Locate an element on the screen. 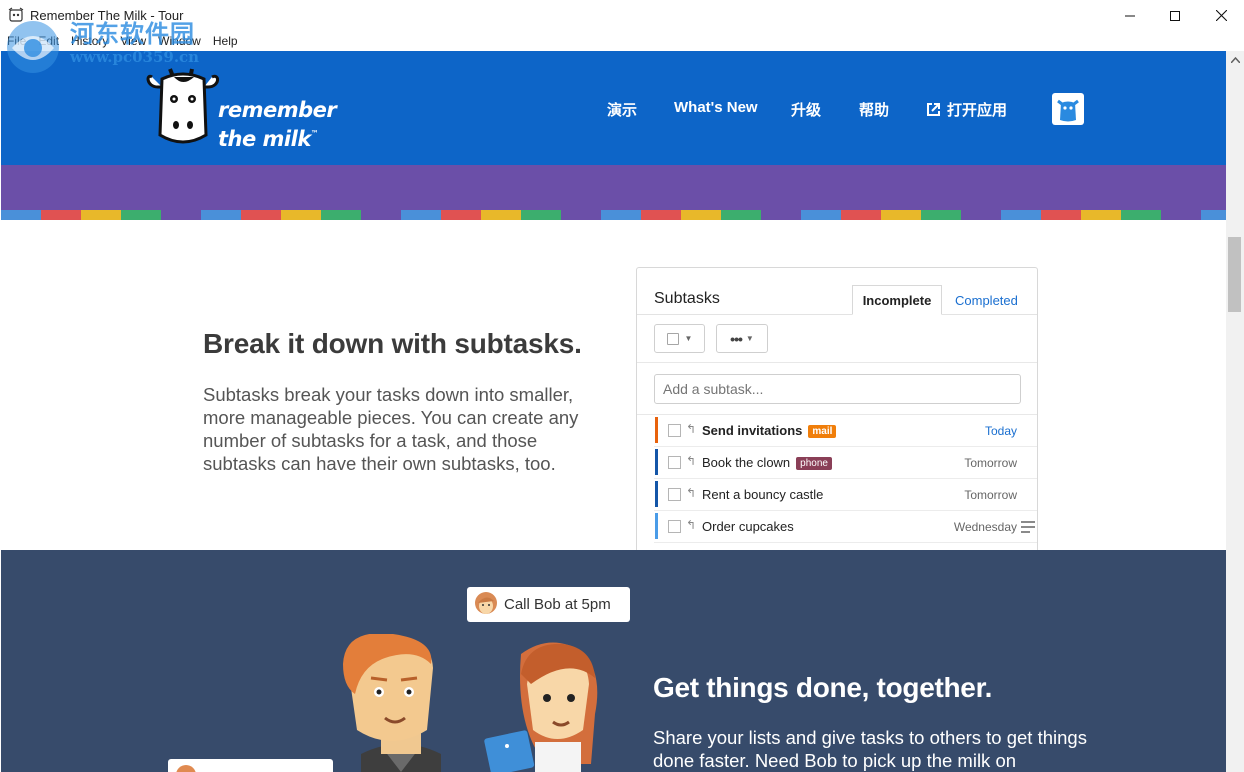  subtasks-card-title: Subtasks is located at coordinates (687, 298).